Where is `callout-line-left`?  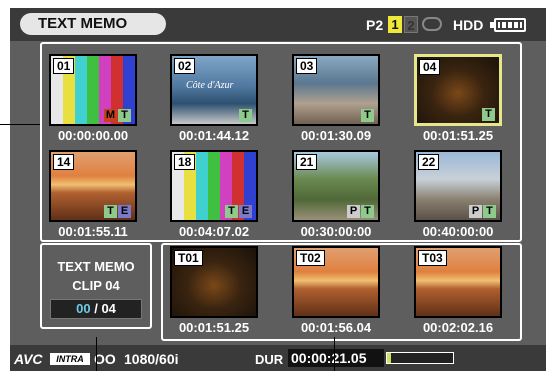 callout-line-left is located at coordinates (20, 124).